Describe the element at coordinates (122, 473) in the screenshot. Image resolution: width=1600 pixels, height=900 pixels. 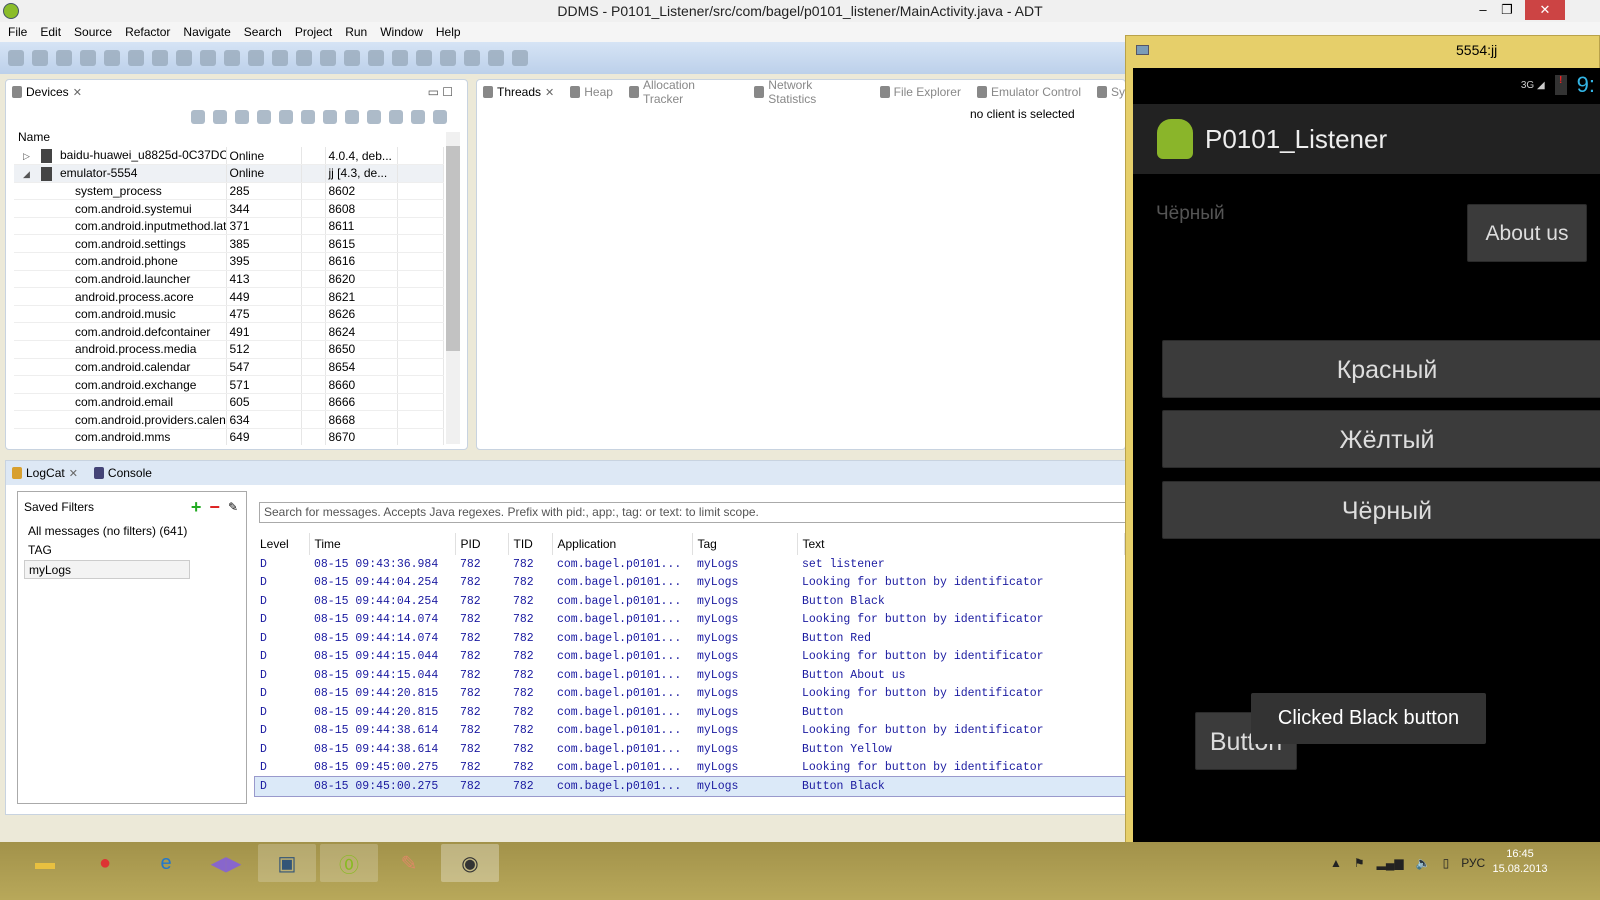
I see `tab-console: Console` at that location.